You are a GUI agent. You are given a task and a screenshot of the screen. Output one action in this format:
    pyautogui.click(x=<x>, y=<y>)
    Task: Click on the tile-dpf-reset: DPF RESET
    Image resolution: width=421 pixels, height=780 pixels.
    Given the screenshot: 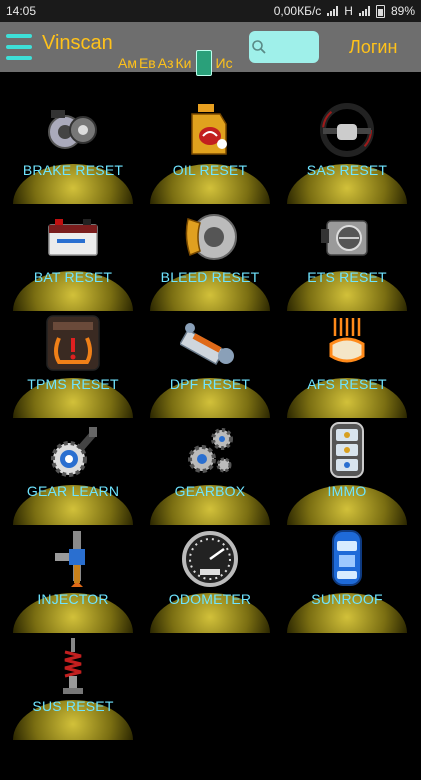 What is the action you would take?
    pyautogui.click(x=210, y=368)
    